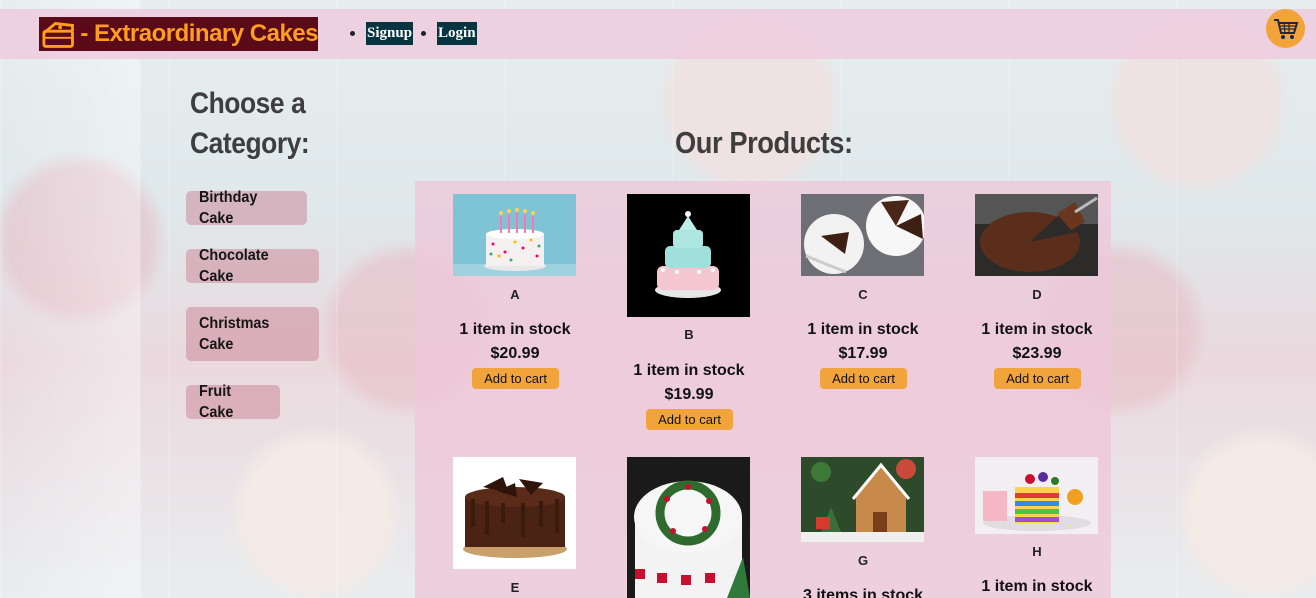  I want to click on product-price: $19.99, so click(689, 394).